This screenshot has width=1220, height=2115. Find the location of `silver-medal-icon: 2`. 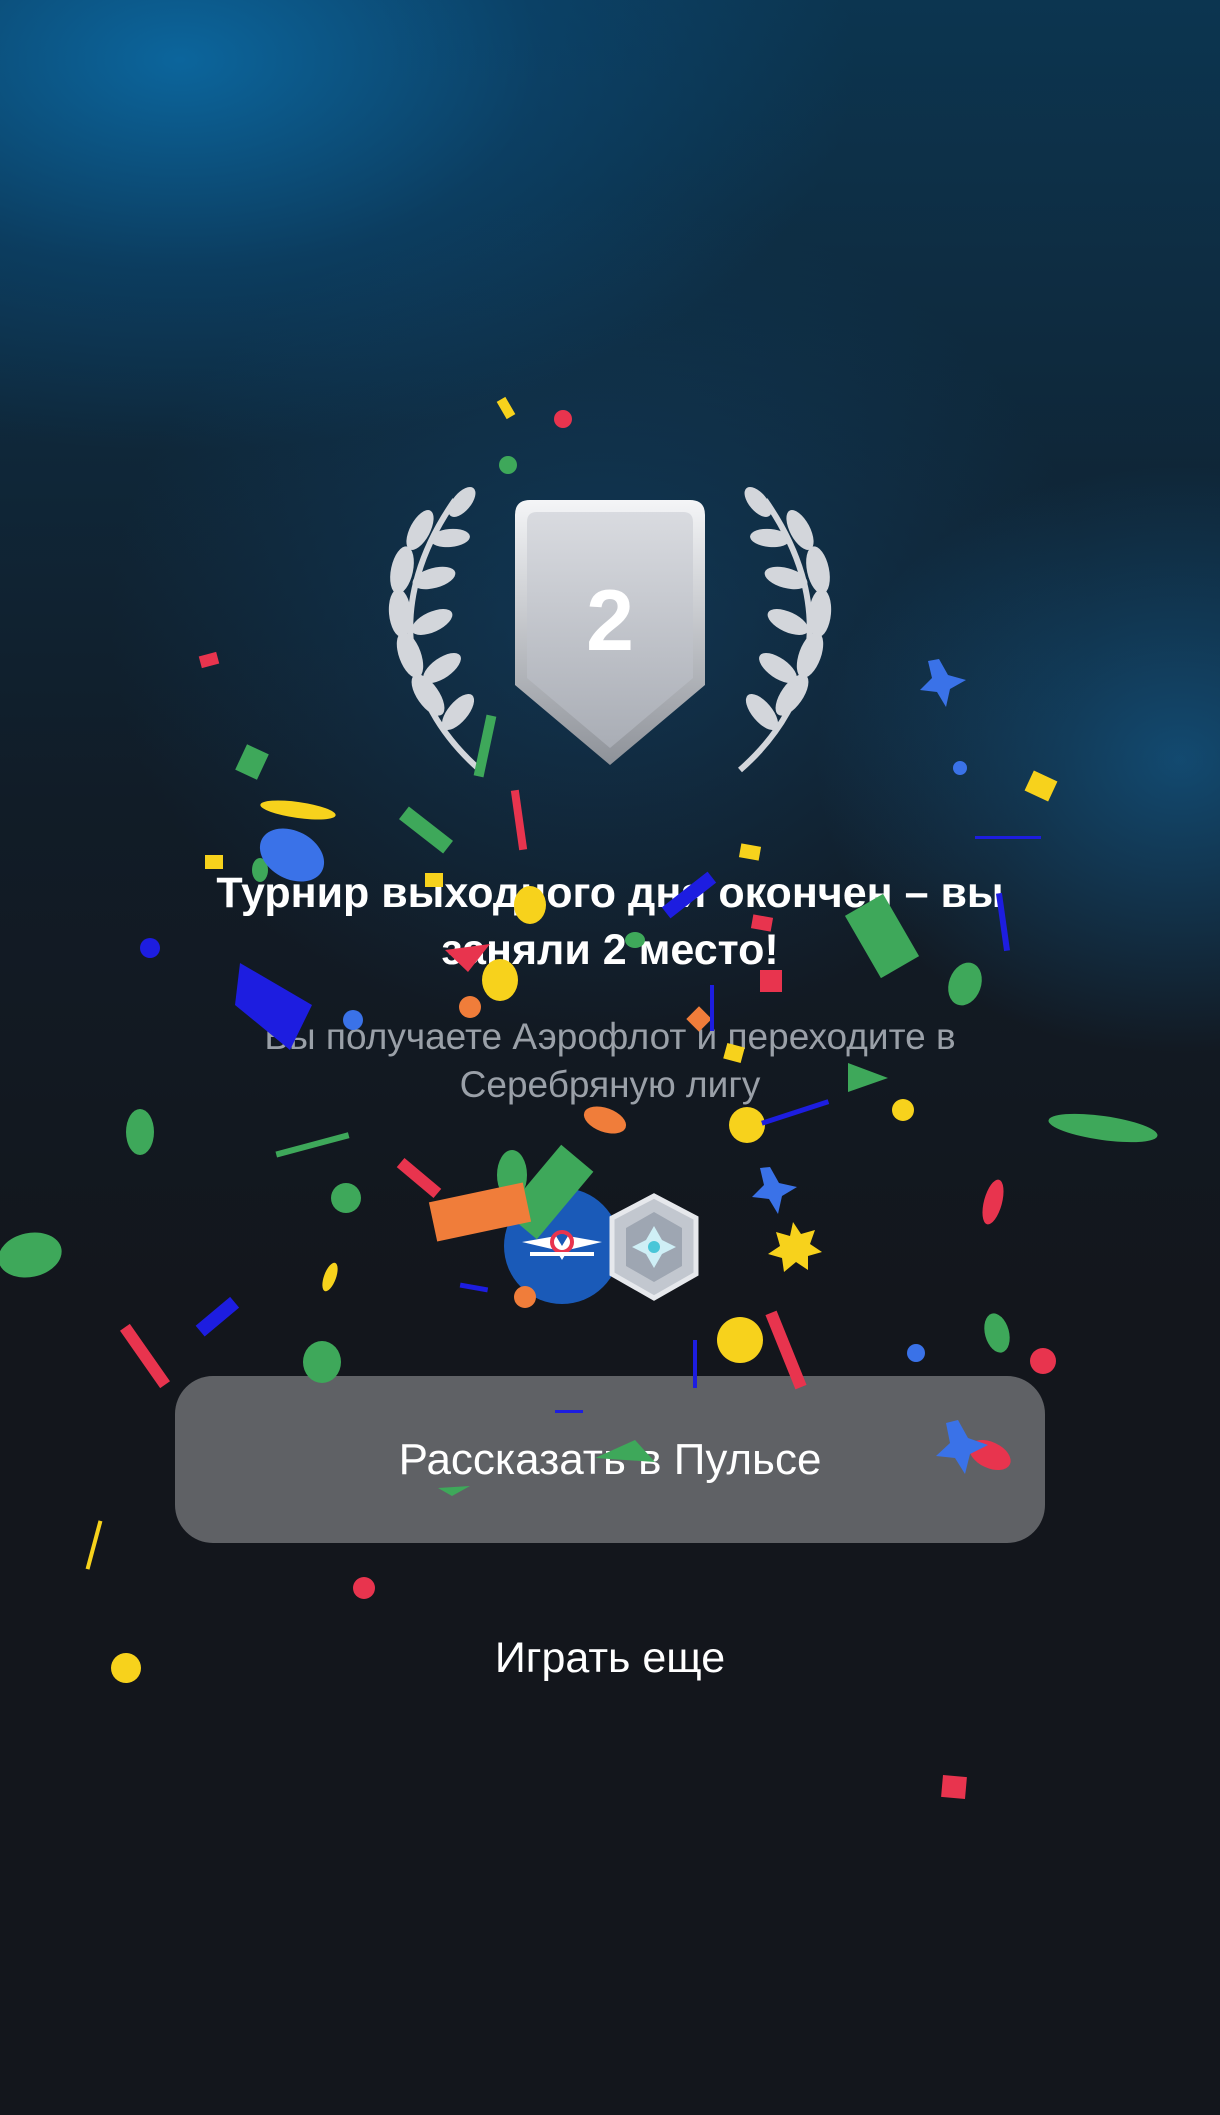

silver-medal-icon: 2 is located at coordinates (610, 630).